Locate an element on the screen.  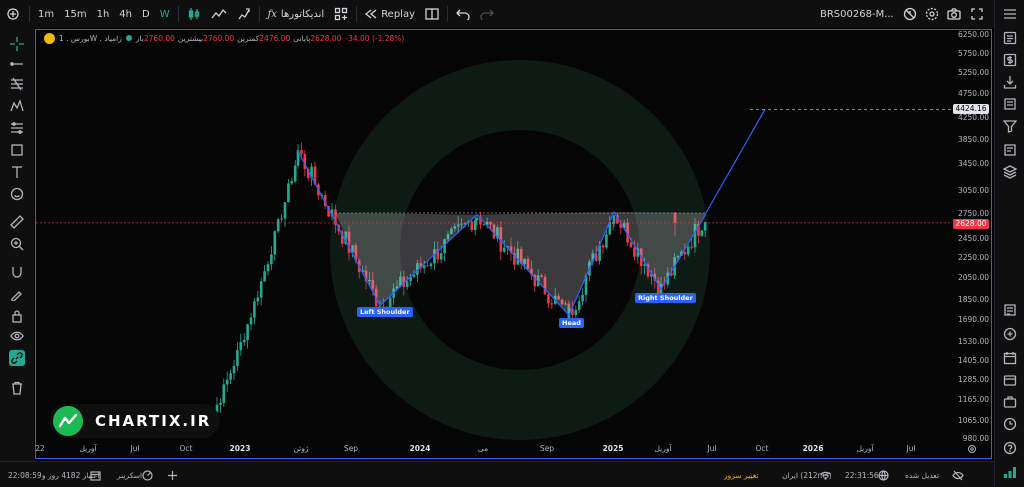
price-tick: 1065.00 is located at coordinates (973, 420).